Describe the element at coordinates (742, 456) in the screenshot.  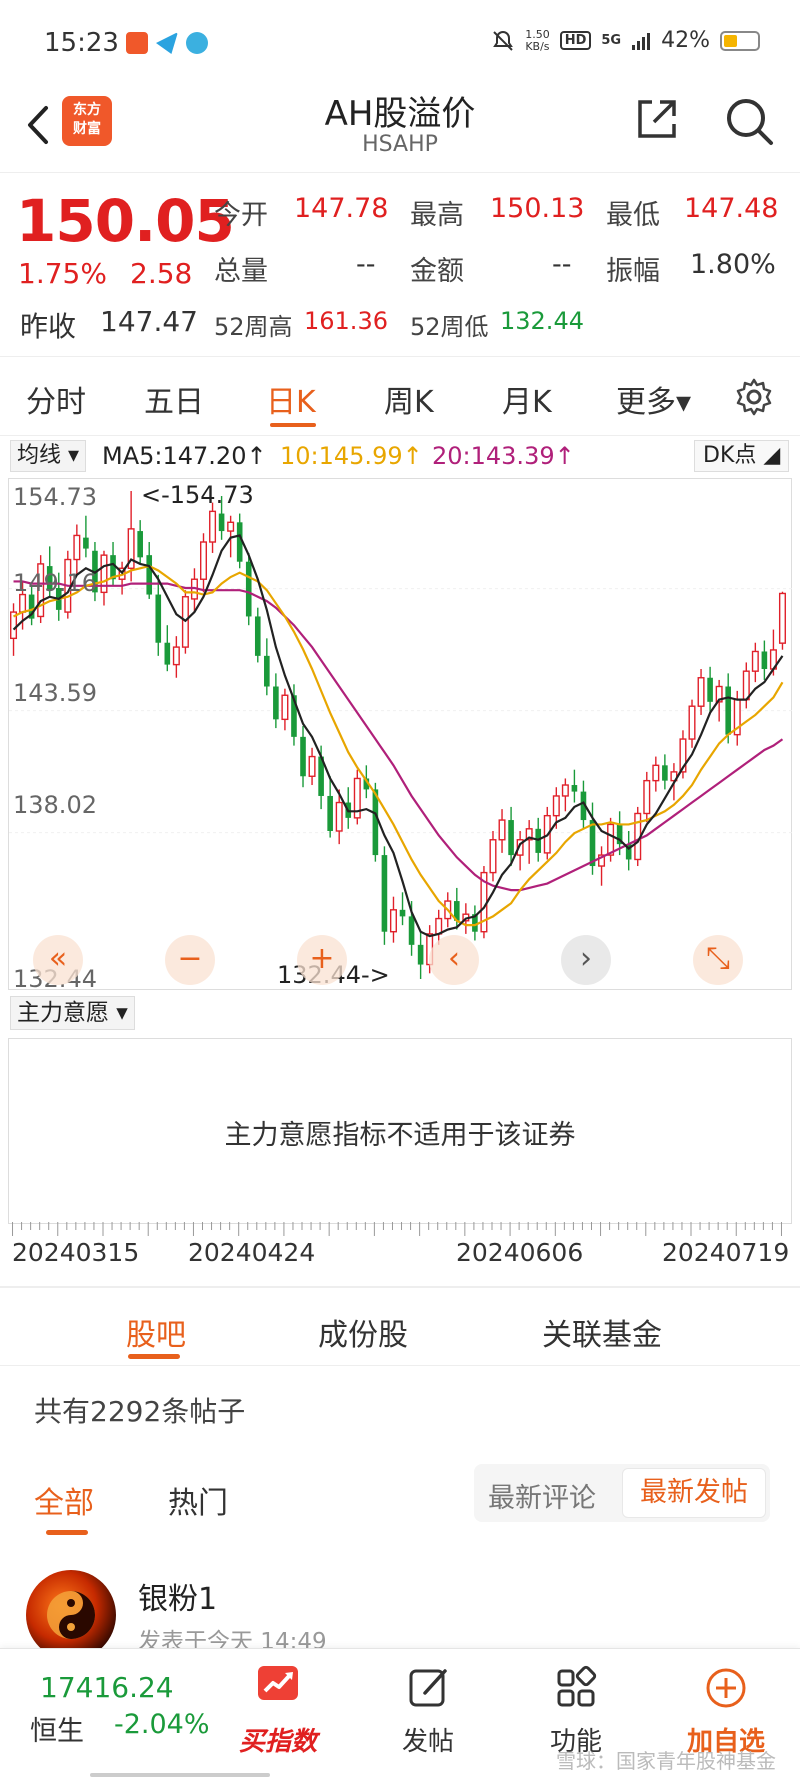
I see `dk-points-button: DK点 ◢` at that location.